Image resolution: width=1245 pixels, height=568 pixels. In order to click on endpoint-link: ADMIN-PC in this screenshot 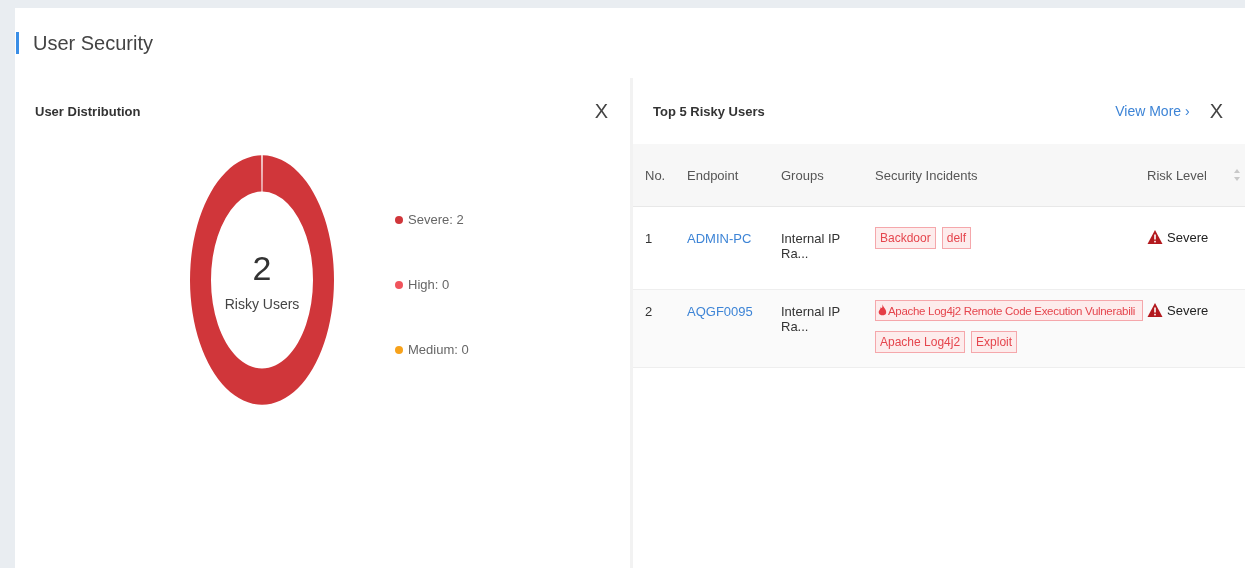, I will do `click(722, 238)`.